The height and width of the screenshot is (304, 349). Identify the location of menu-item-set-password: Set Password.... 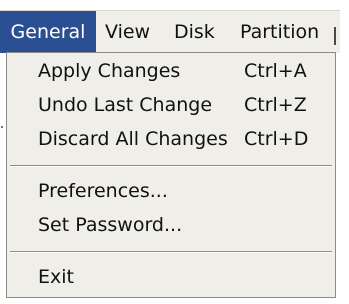
(171, 225).